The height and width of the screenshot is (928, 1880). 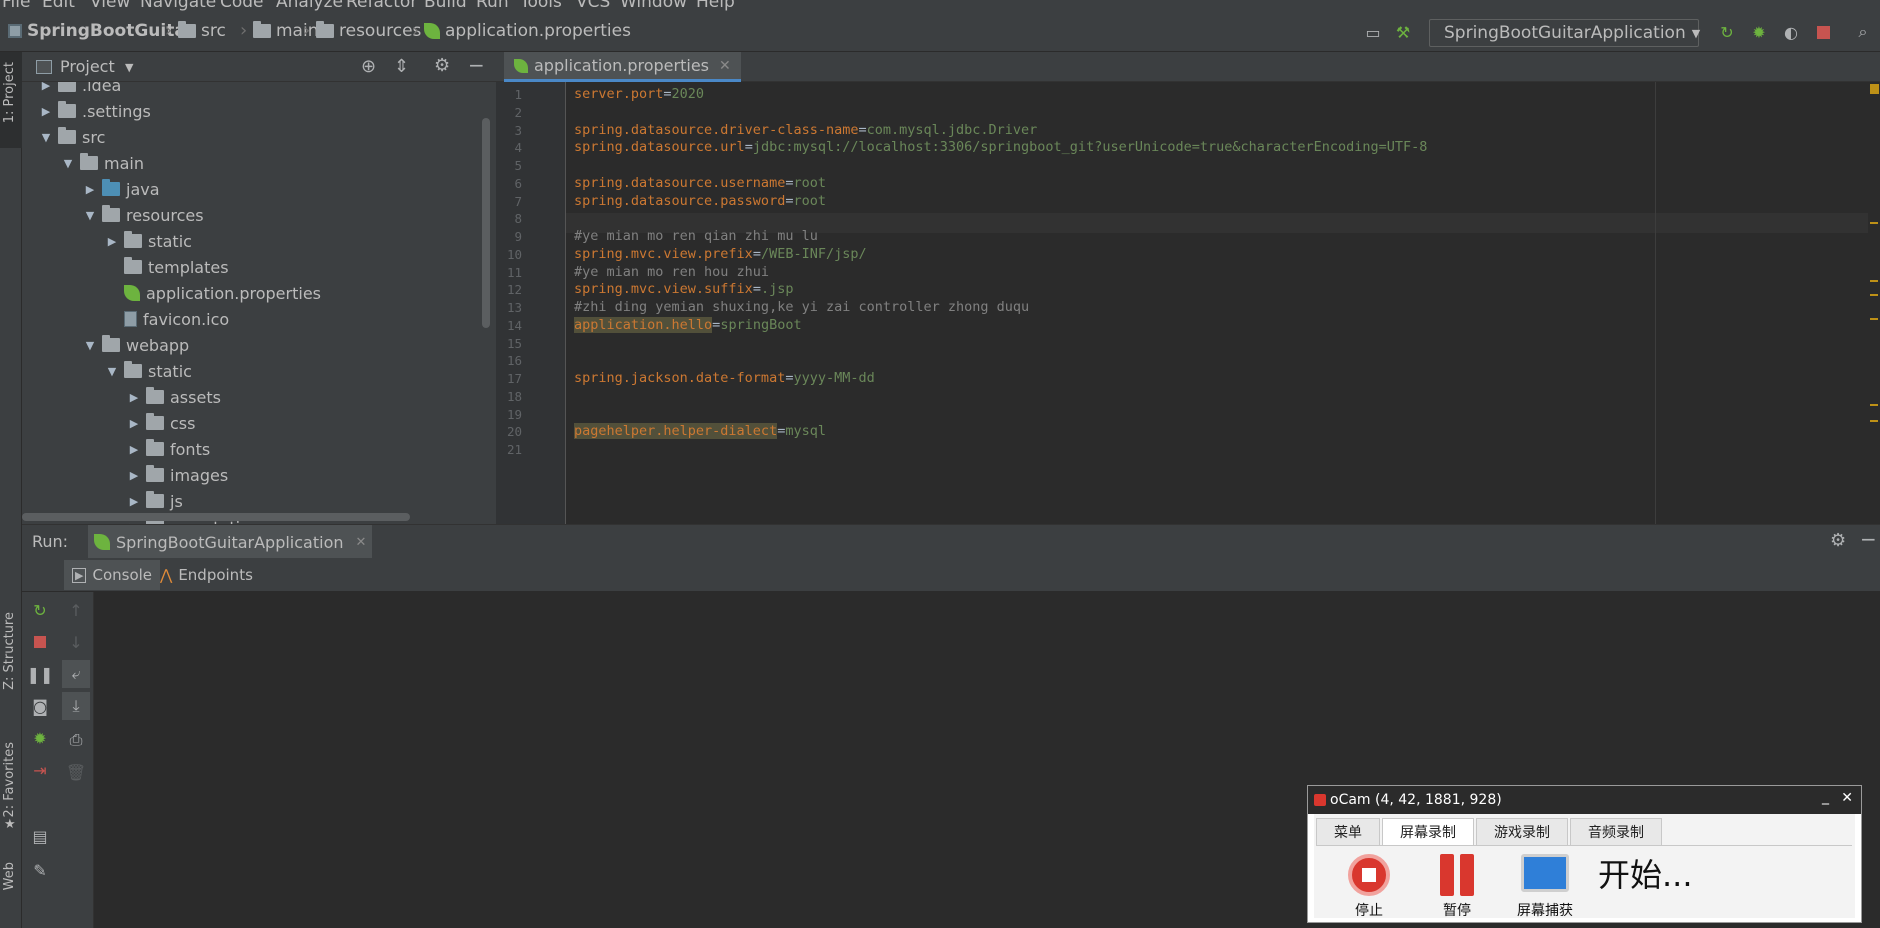 I want to click on project-tree-hscrollbar, so click(x=216, y=517).